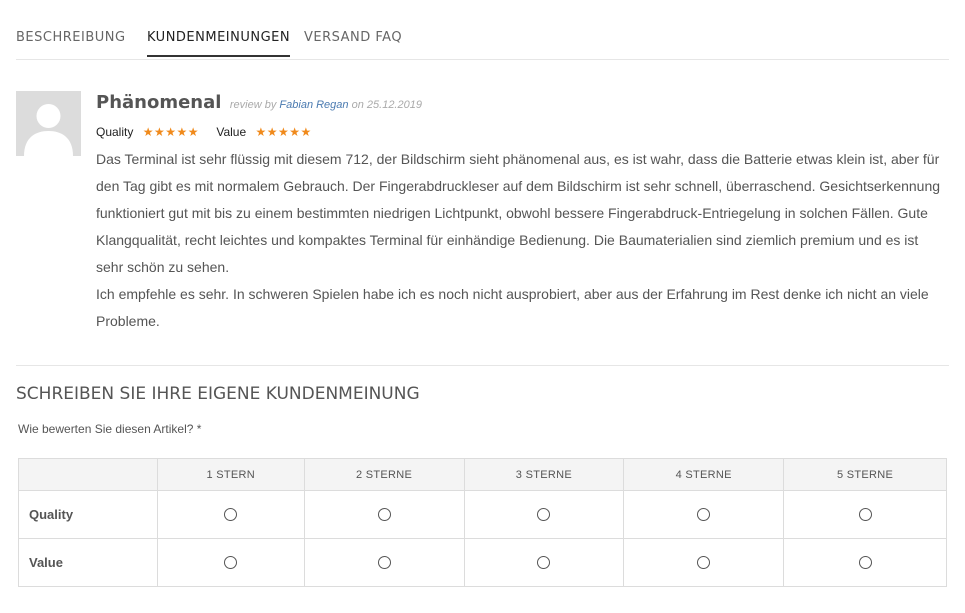 This screenshot has height=613, width=965. Describe the element at coordinates (482, 30) in the screenshot. I see `product-tabs: BESCHREIBUNG KUNDENMEINUNGEN VERSAND FAQ` at that location.